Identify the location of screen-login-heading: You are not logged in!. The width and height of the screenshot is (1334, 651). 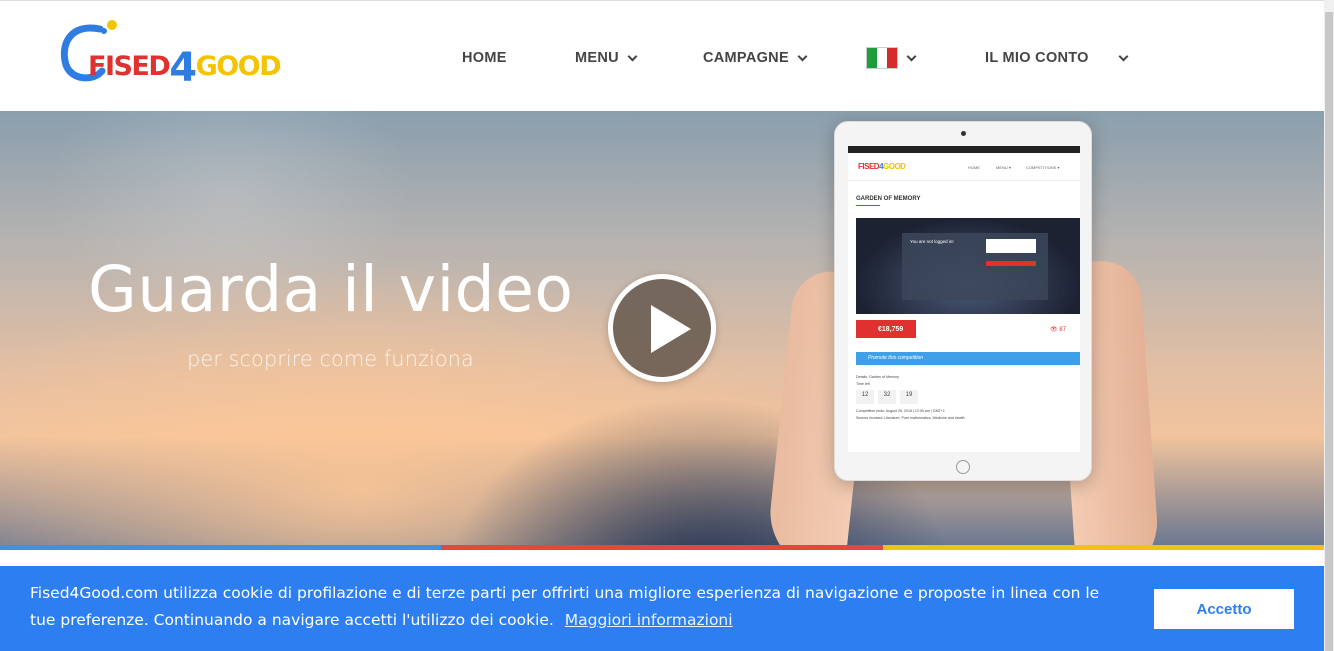
(932, 241).